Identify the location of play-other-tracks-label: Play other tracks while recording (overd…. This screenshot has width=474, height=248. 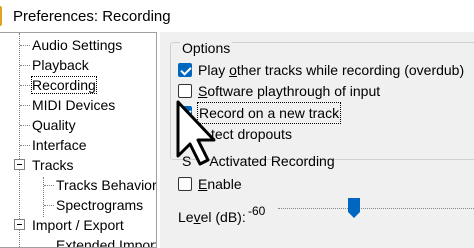
(331, 70).